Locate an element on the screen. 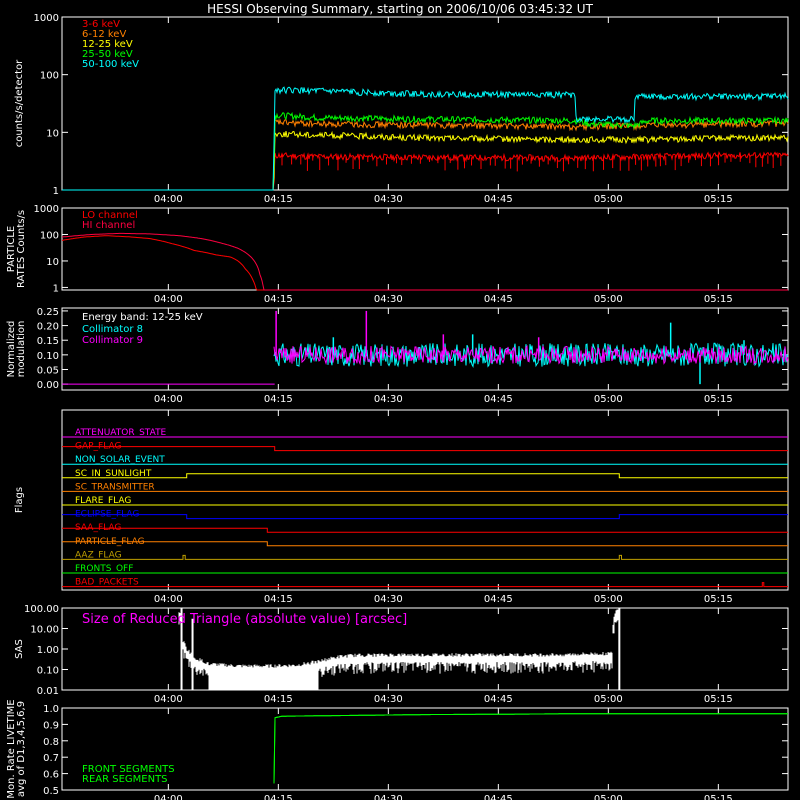 This screenshot has height=800, width=800. y-tick-label: 0.15 is located at coordinates (48, 341).